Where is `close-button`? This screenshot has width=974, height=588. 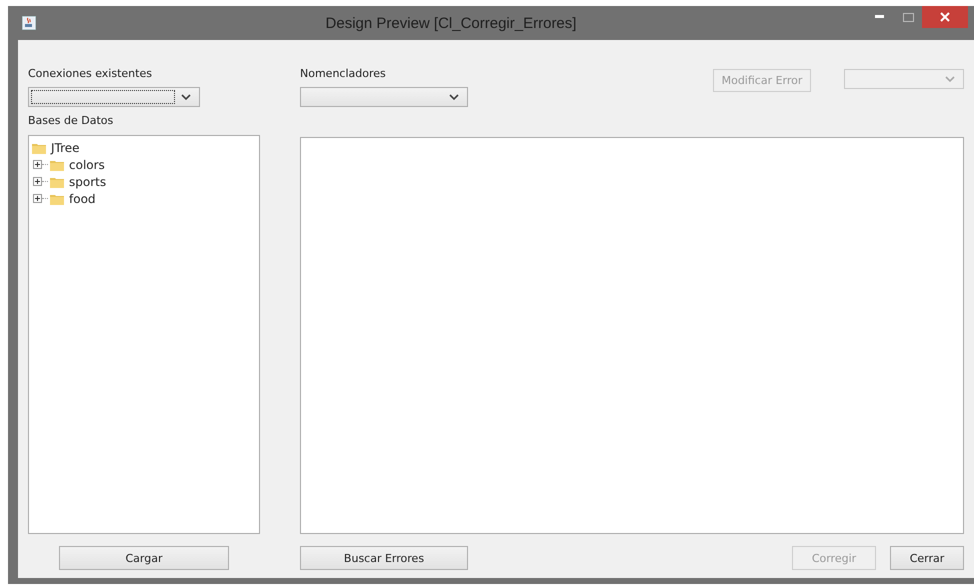
close-button is located at coordinates (945, 17).